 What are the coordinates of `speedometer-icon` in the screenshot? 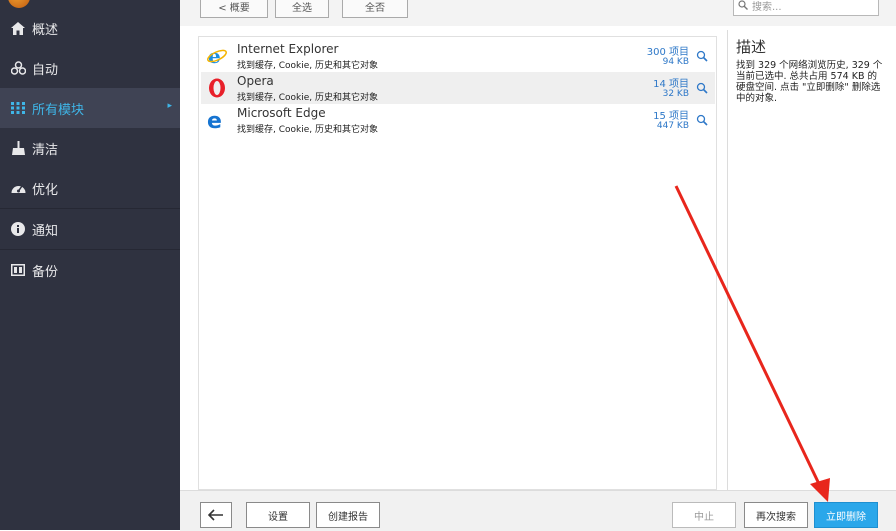 It's located at (18, 188).